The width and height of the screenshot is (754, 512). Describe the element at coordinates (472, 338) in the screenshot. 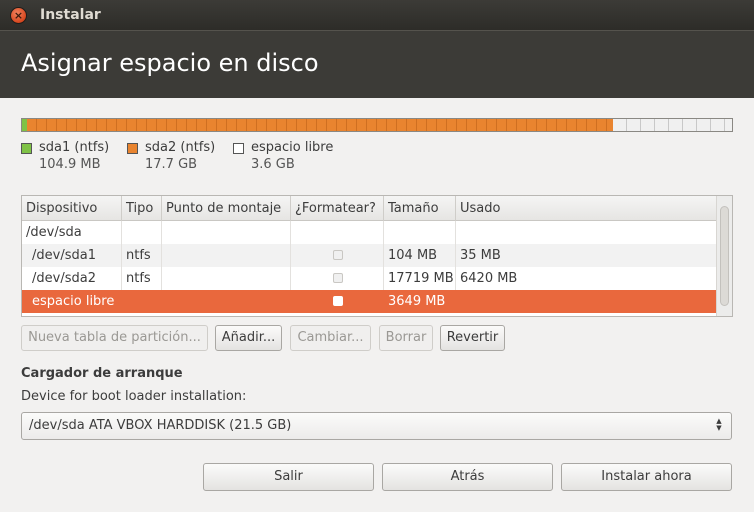

I see `revert-button: Revertir` at that location.